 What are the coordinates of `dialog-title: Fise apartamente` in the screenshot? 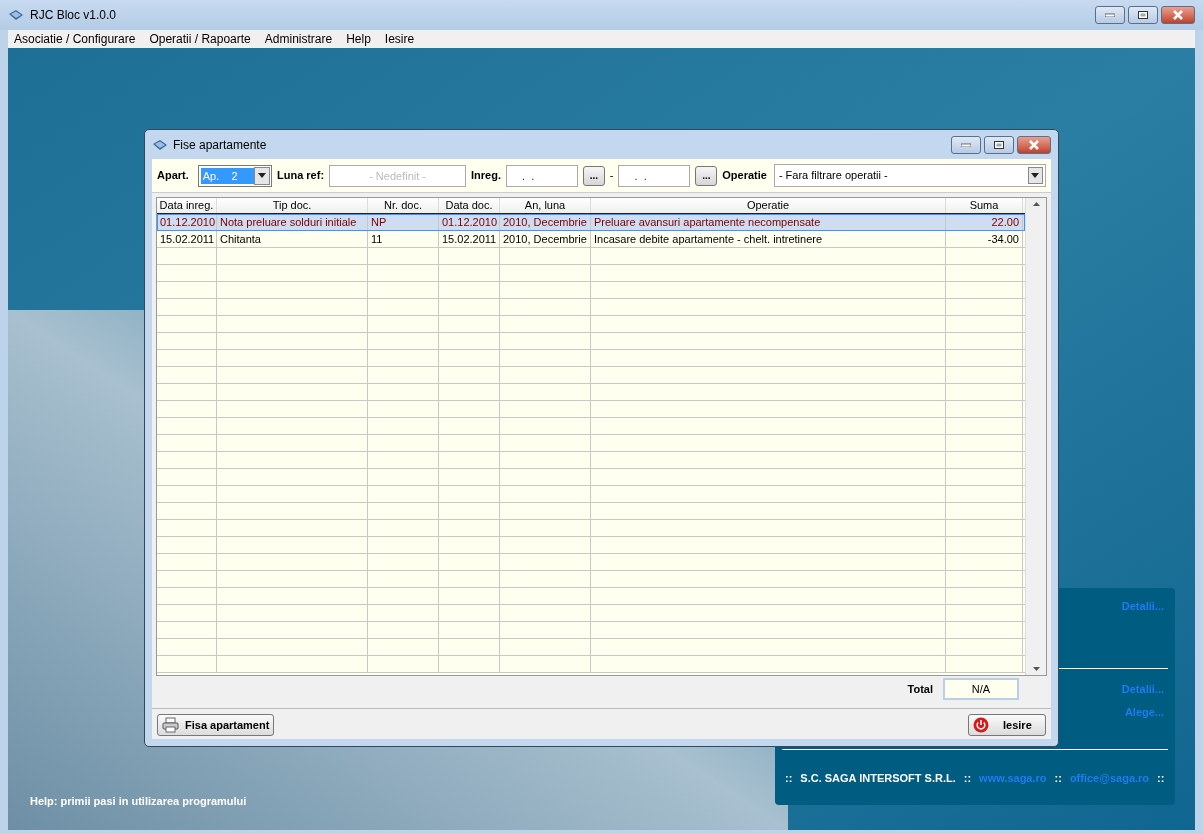 It's located at (220, 145).